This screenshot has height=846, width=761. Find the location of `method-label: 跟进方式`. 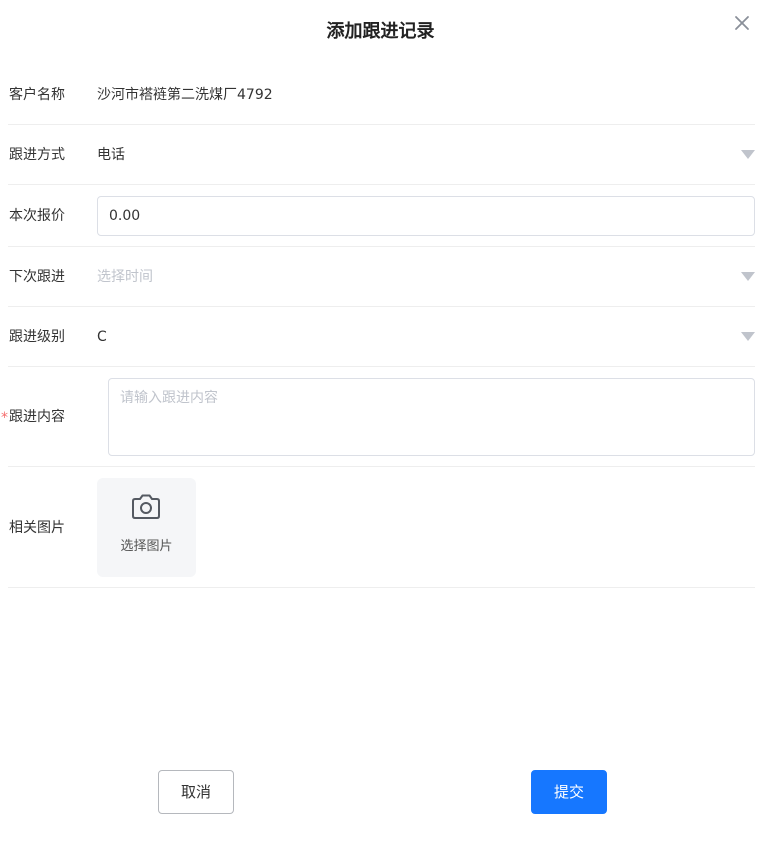

method-label: 跟进方式 is located at coordinates (37, 155).